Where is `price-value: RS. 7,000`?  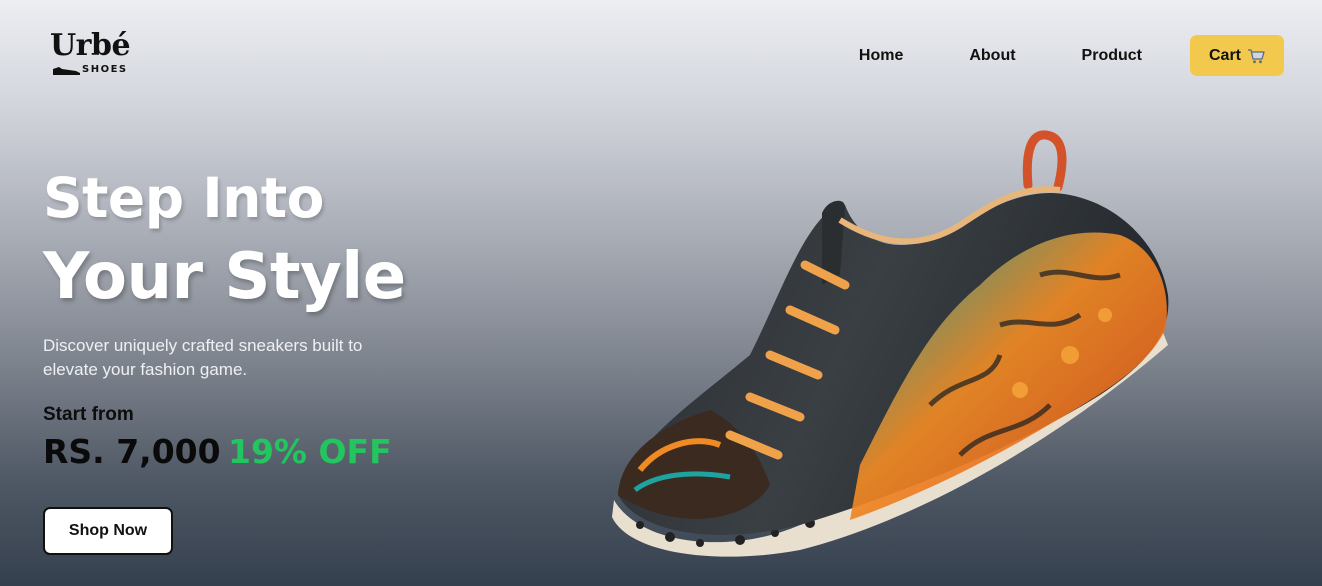
price-value: RS. 7,000 is located at coordinates (132, 451).